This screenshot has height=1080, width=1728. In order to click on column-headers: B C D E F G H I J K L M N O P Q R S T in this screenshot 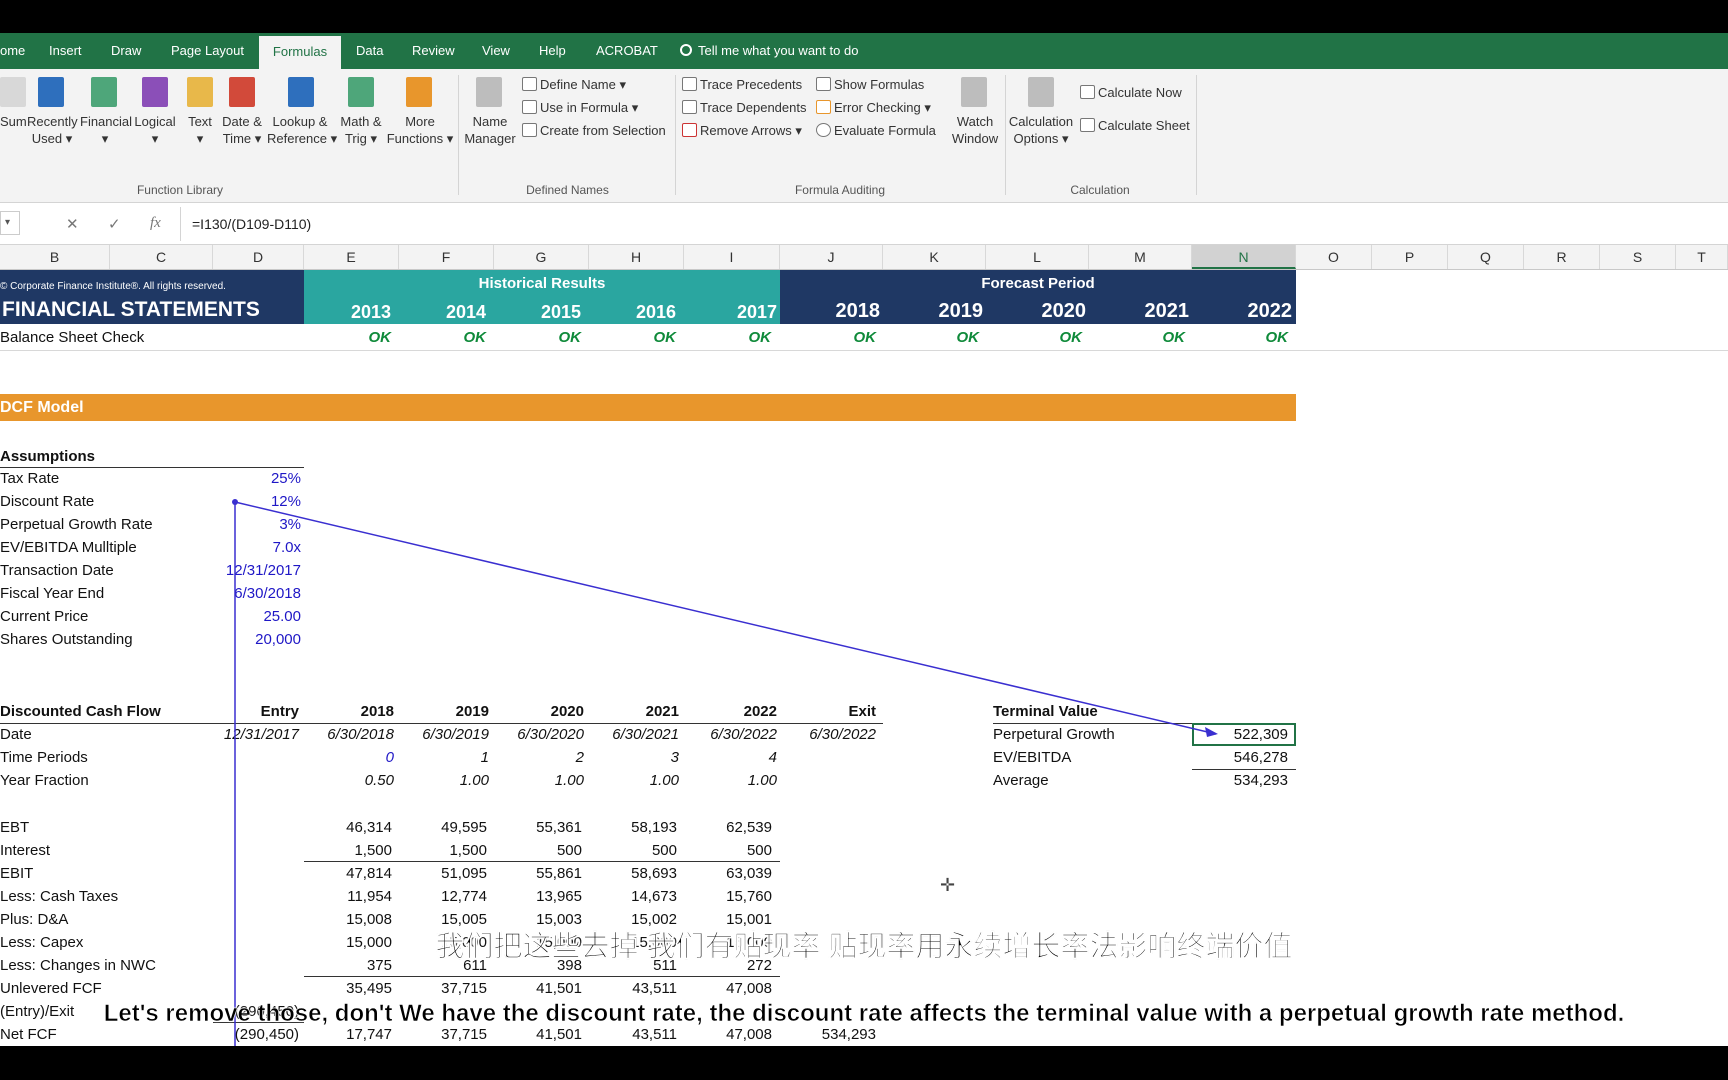, I will do `click(864, 257)`.